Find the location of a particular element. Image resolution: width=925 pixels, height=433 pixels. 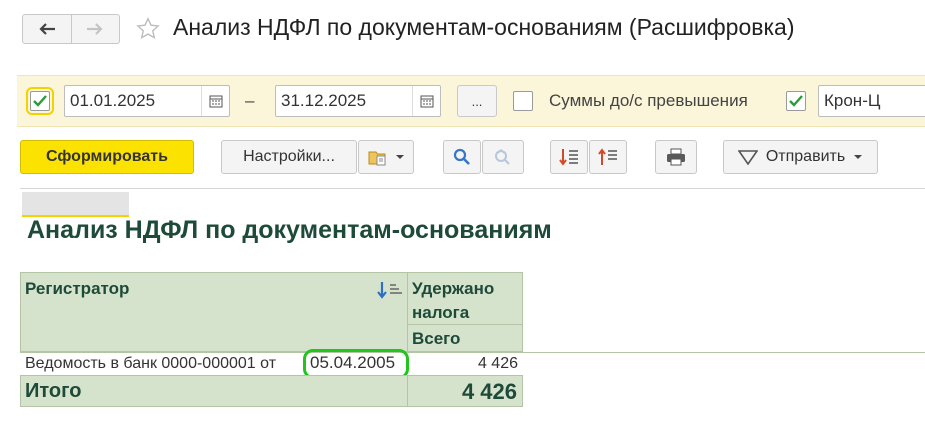

total-header-label: Всего is located at coordinates (436, 338).